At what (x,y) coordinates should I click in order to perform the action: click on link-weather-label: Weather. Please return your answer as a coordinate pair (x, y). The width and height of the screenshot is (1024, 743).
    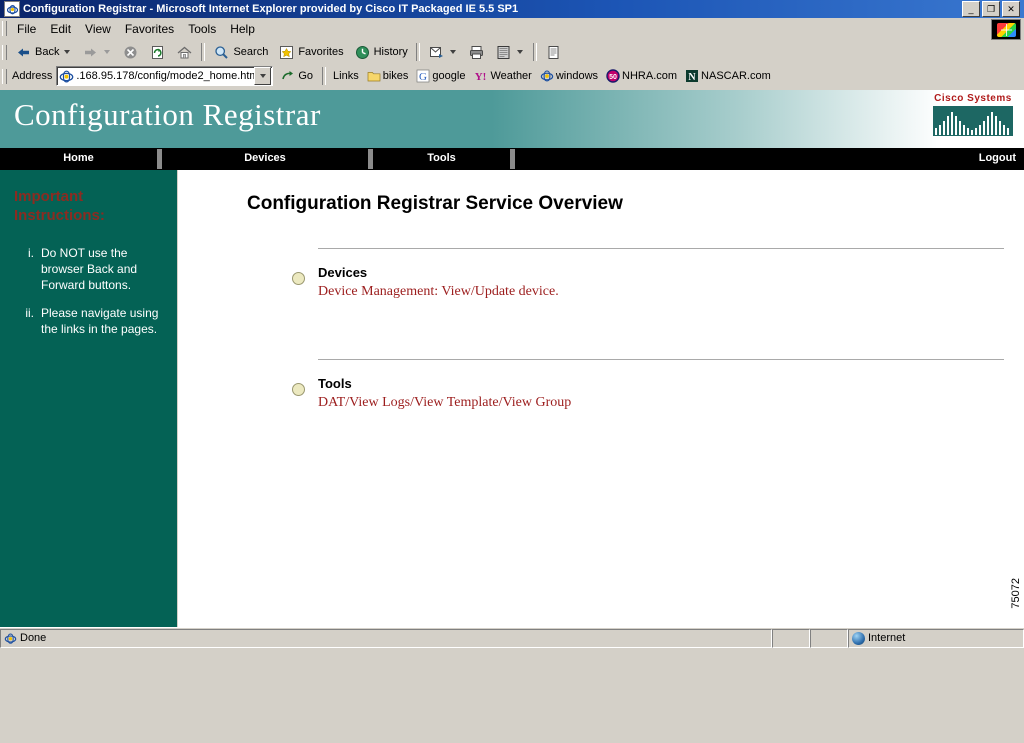
    Looking at the image, I should click on (511, 76).